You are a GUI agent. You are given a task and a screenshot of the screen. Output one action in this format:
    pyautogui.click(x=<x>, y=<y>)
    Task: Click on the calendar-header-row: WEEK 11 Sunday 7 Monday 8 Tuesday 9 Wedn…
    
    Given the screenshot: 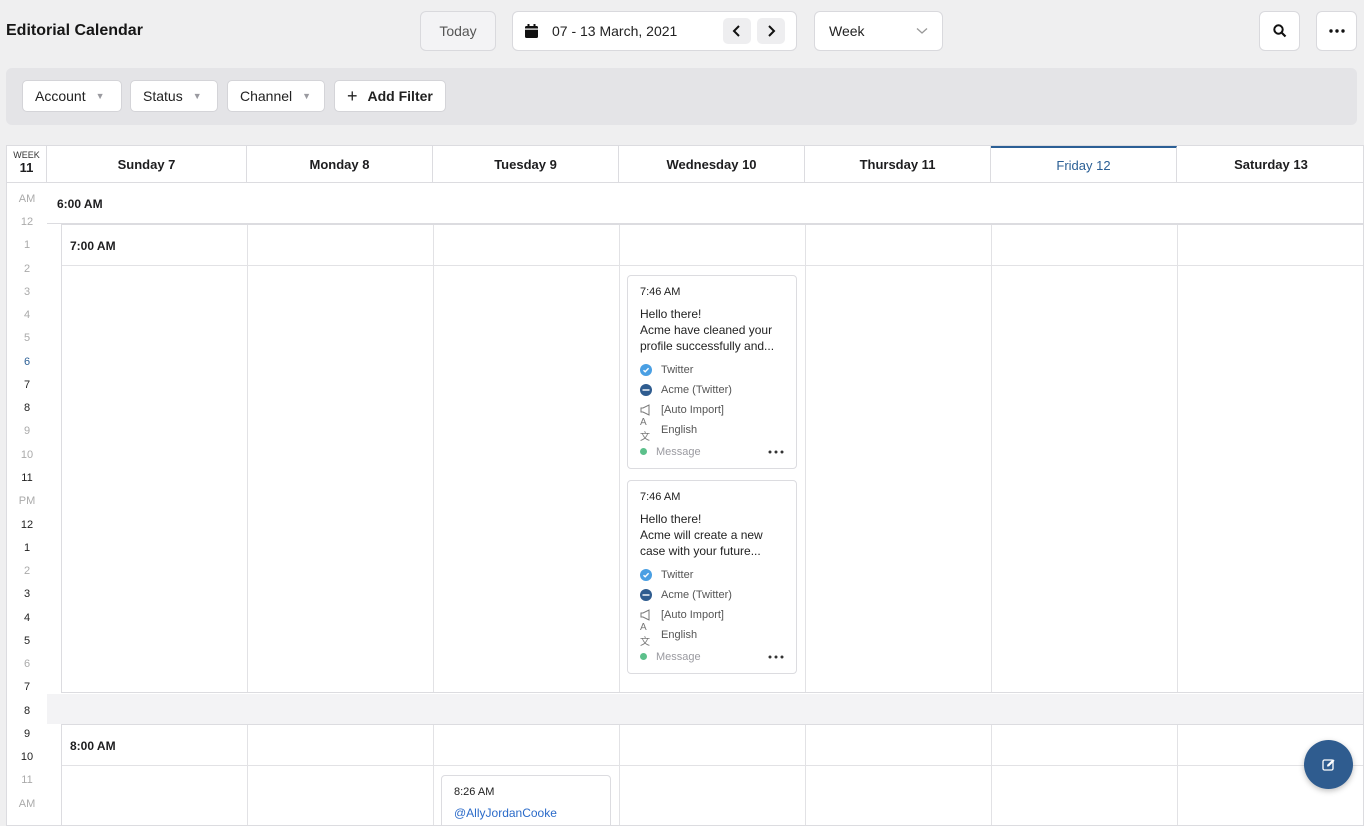 What is the action you would take?
    pyautogui.click(x=685, y=164)
    